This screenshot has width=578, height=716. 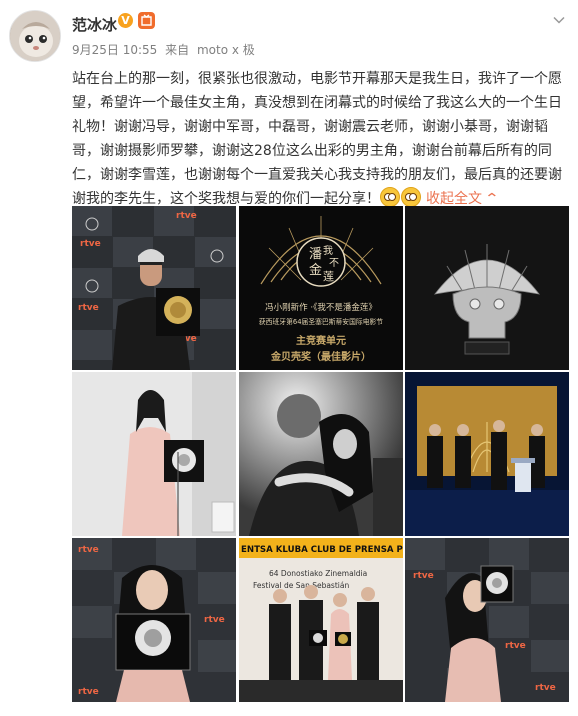 What do you see at coordinates (487, 288) in the screenshot?
I see `trophy-tile` at bounding box center [487, 288].